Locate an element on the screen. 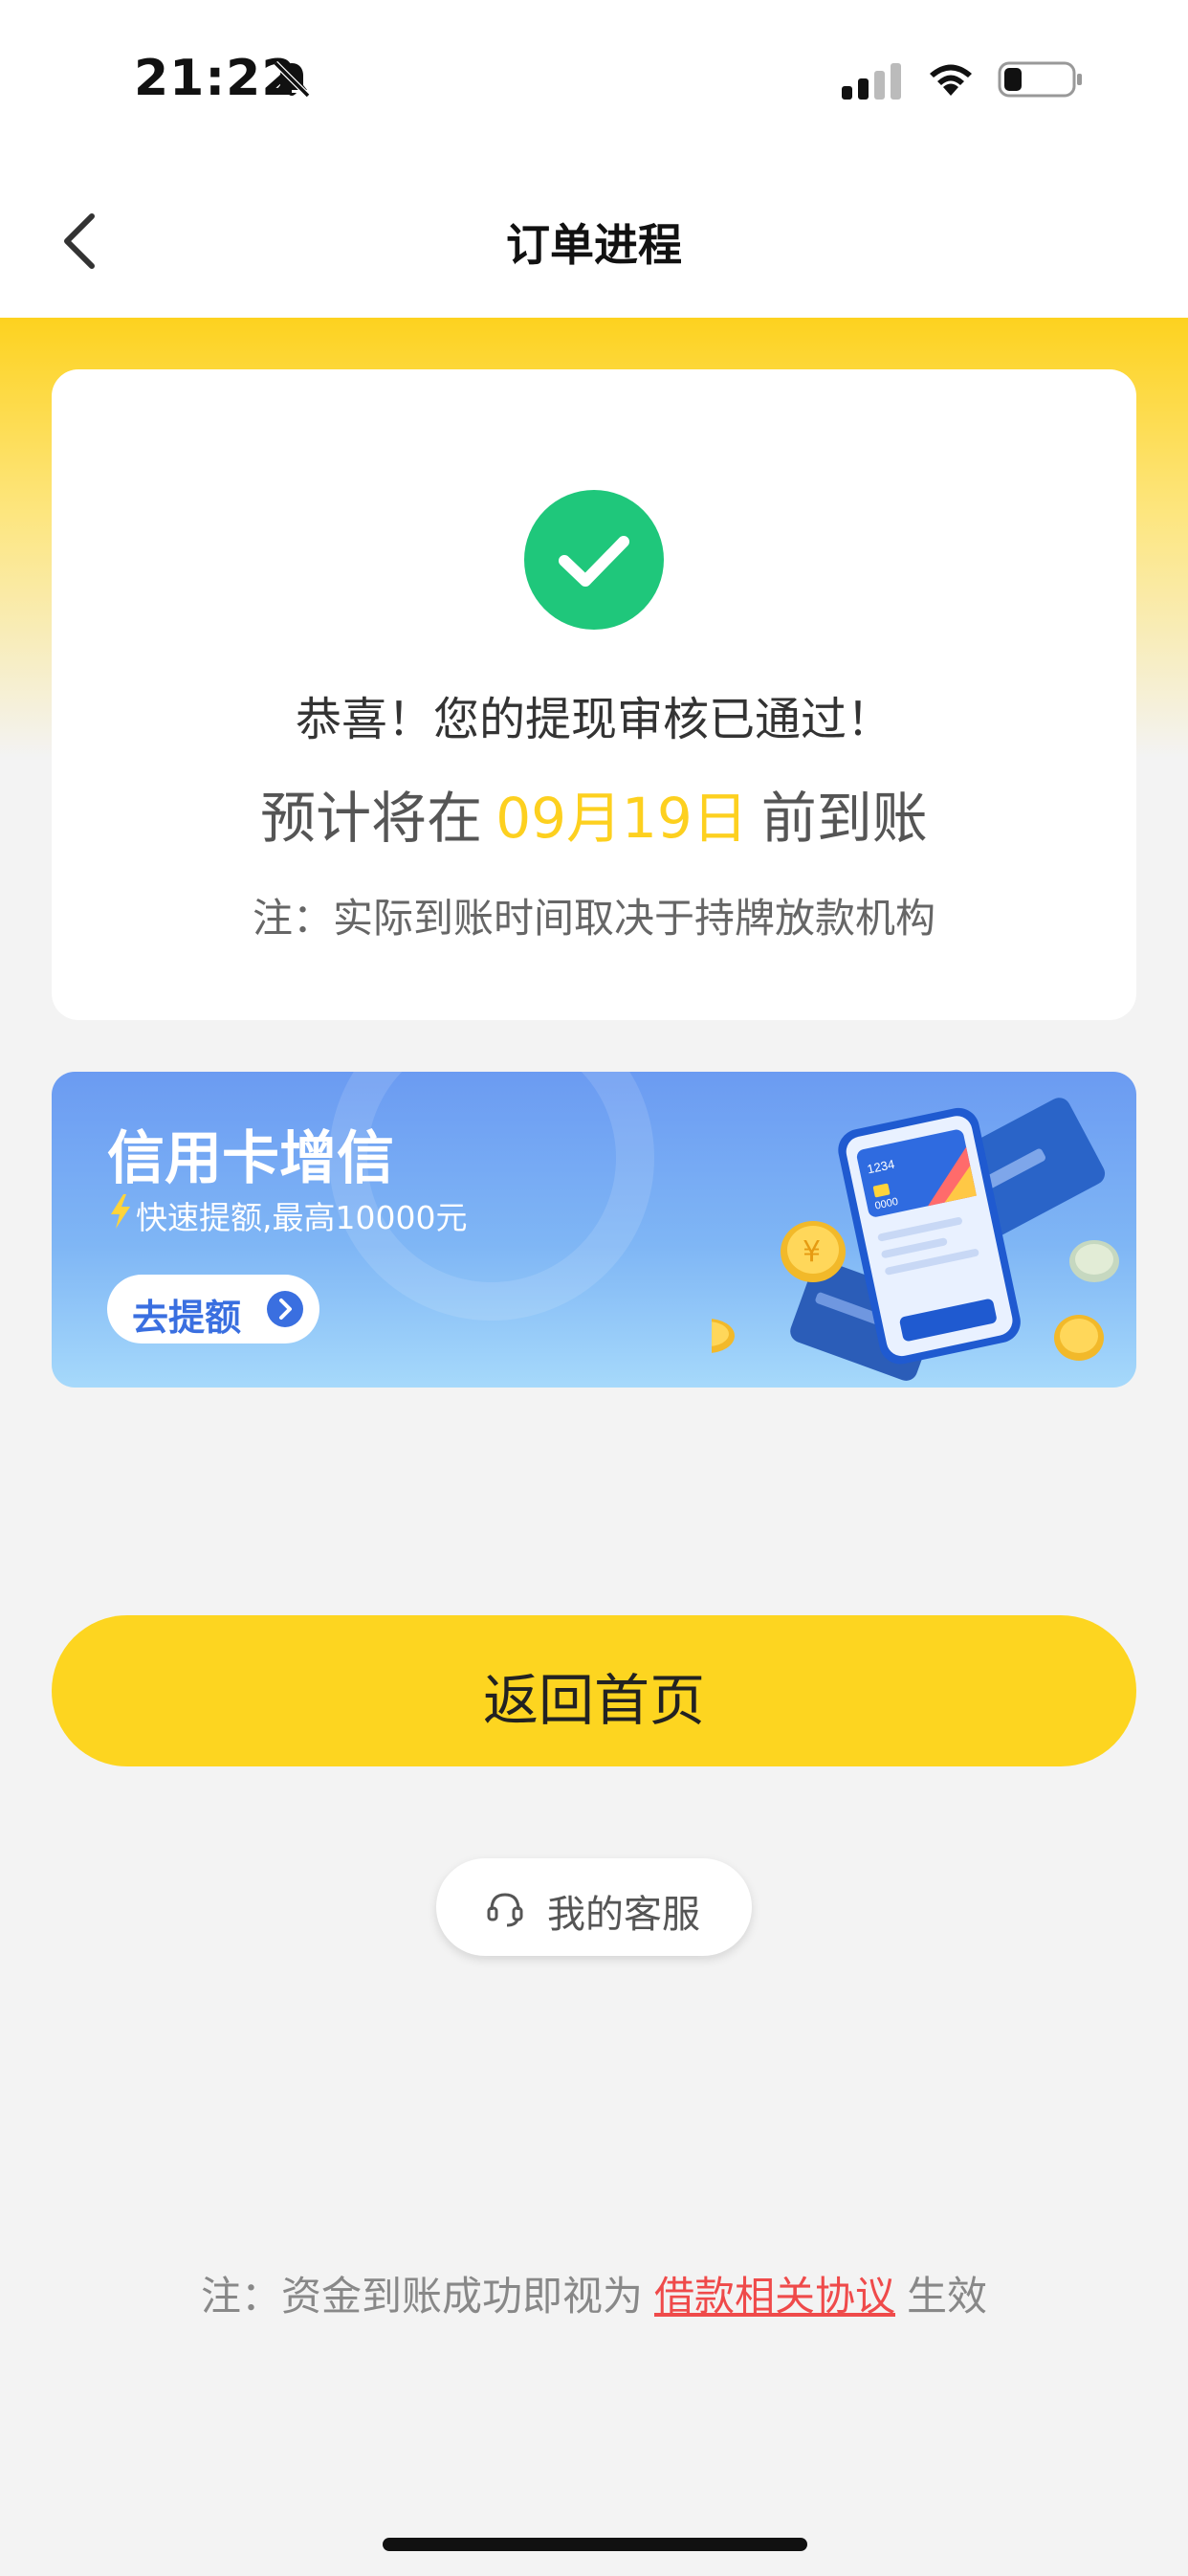 This screenshot has height=2576, width=1188. home-indicator is located at coordinates (595, 2544).